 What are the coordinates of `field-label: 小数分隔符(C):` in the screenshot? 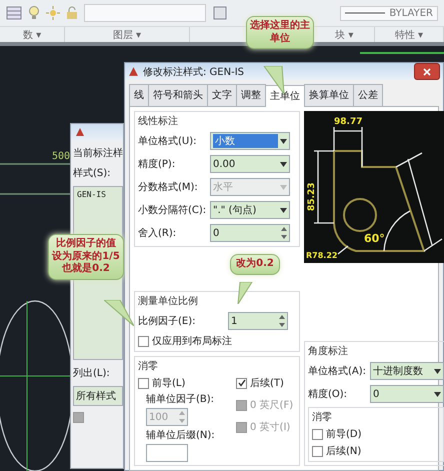 It's located at (173, 210).